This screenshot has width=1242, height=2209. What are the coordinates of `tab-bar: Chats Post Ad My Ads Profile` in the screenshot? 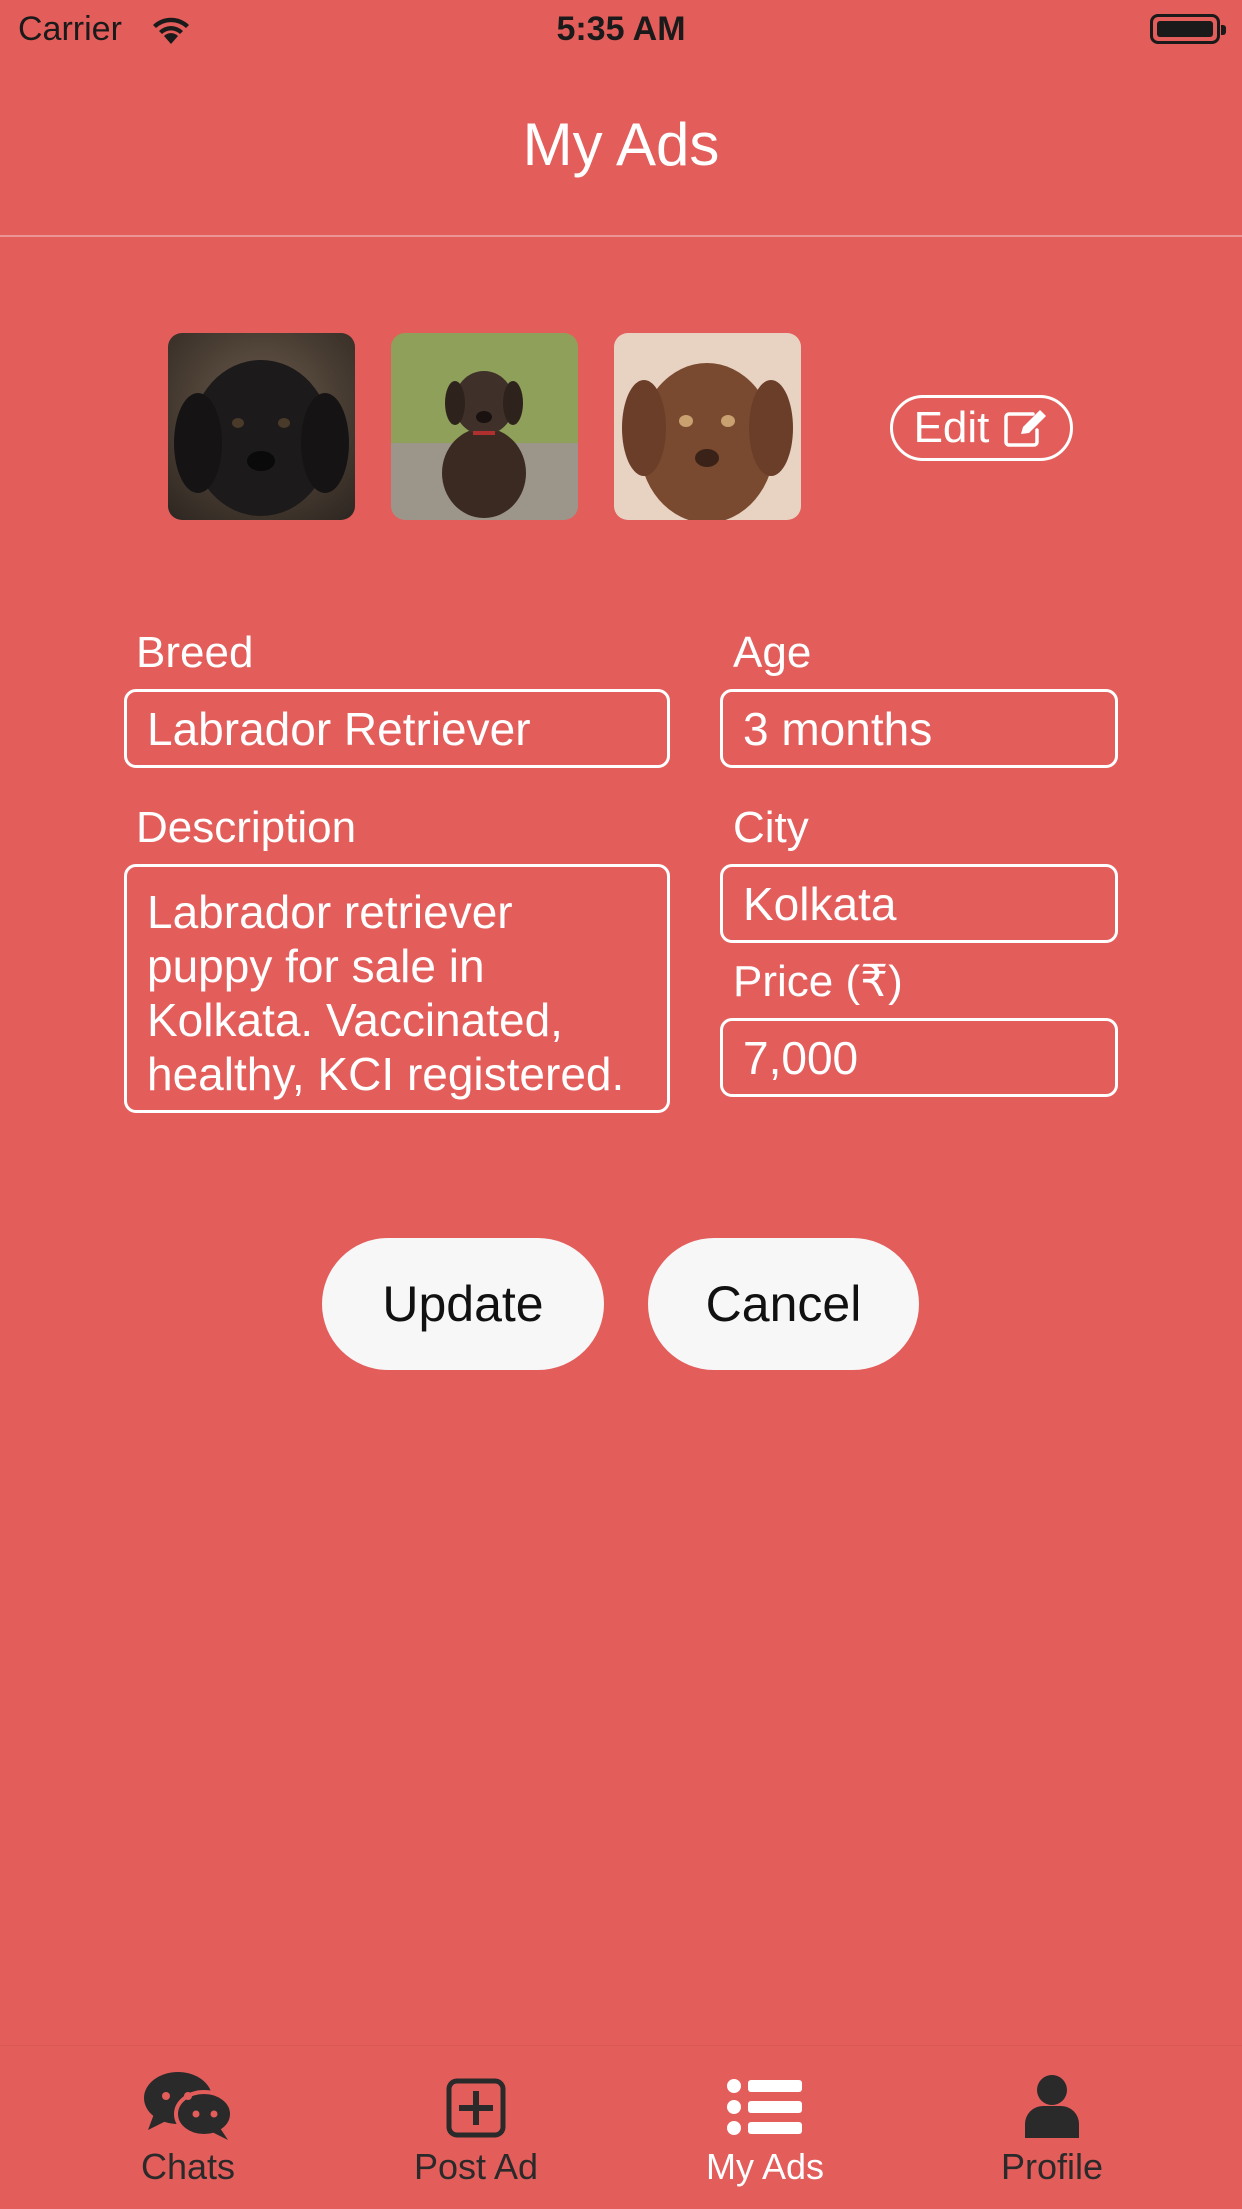 It's located at (621, 2127).